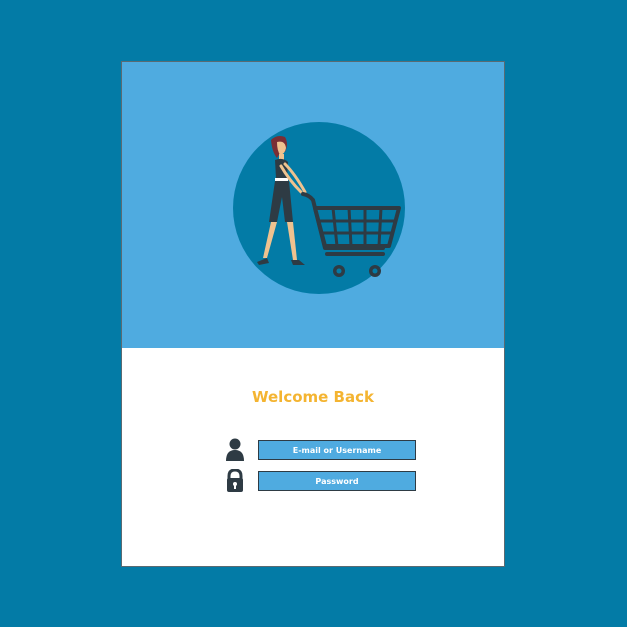 This screenshot has height=627, width=627. Describe the element at coordinates (313, 397) in the screenshot. I see `welcome-heading: Welcome Back` at that location.